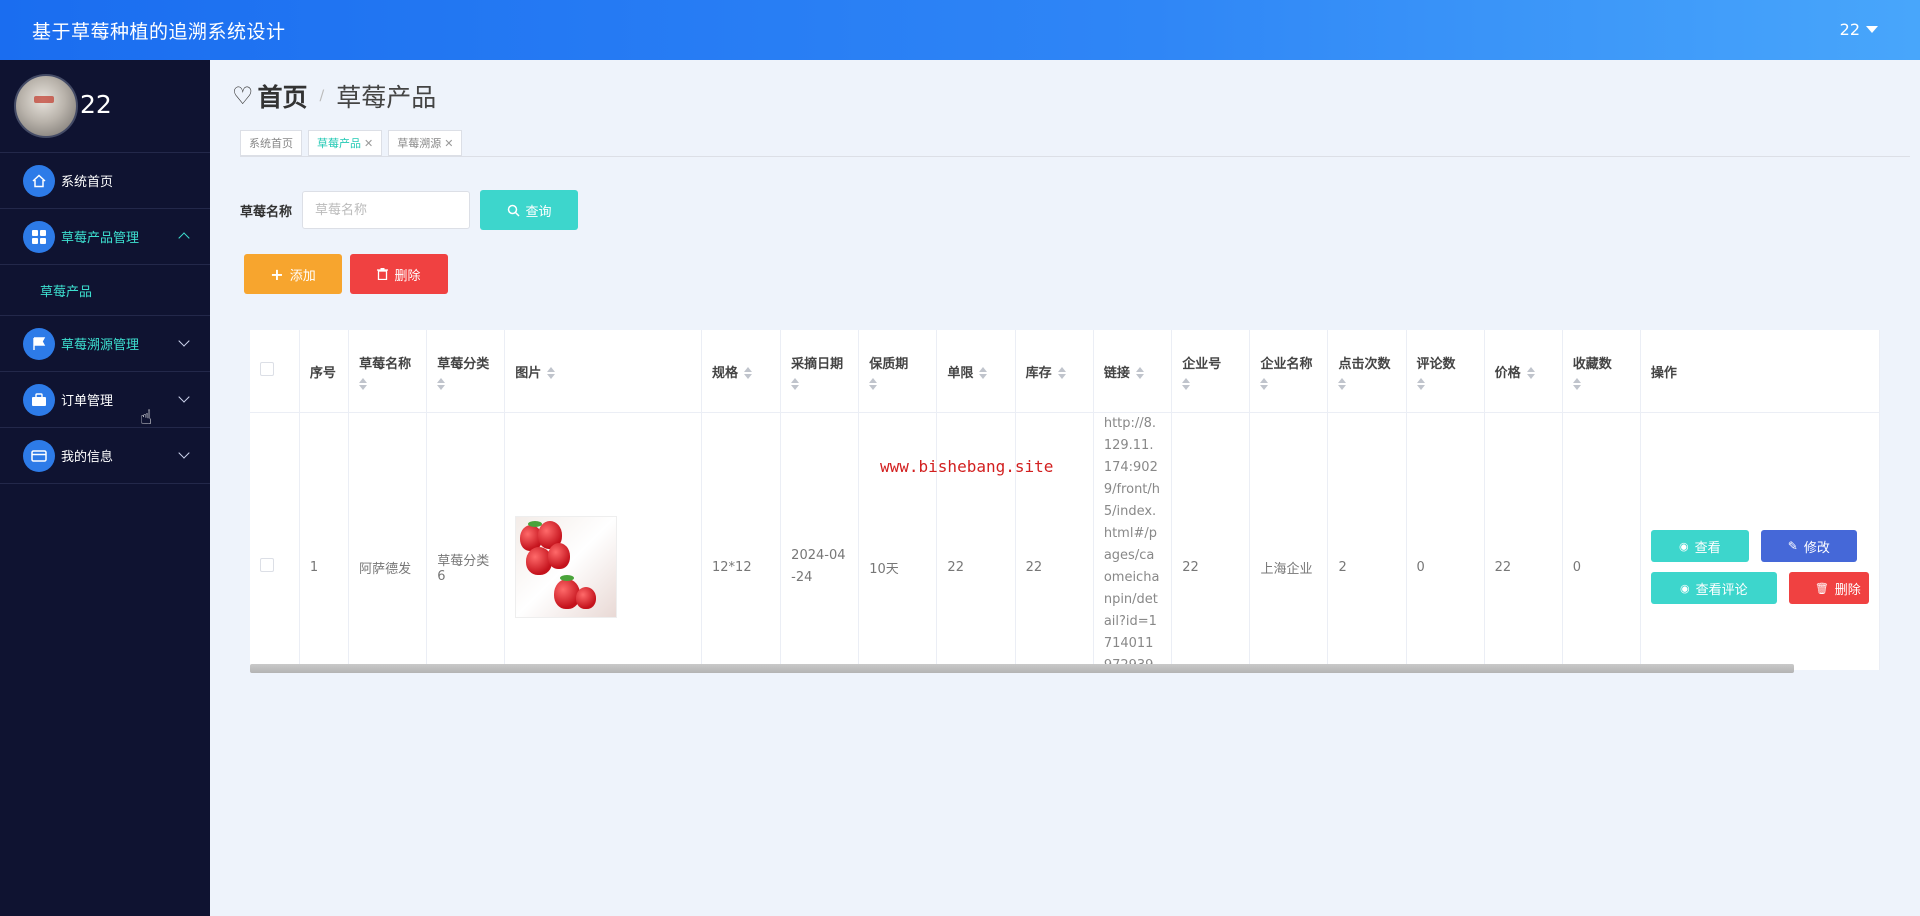 The height and width of the screenshot is (916, 1920). Describe the element at coordinates (1445, 371) in the screenshot. I see `column-header: 评论数` at that location.